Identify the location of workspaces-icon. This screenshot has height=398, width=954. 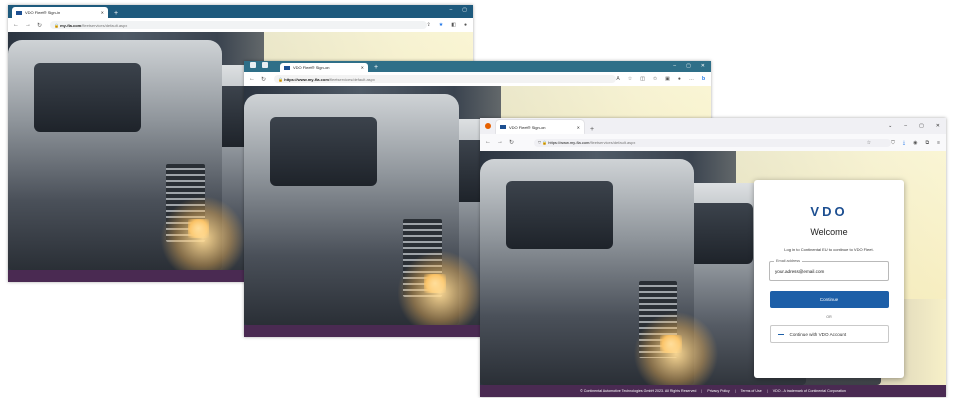
(253, 65).